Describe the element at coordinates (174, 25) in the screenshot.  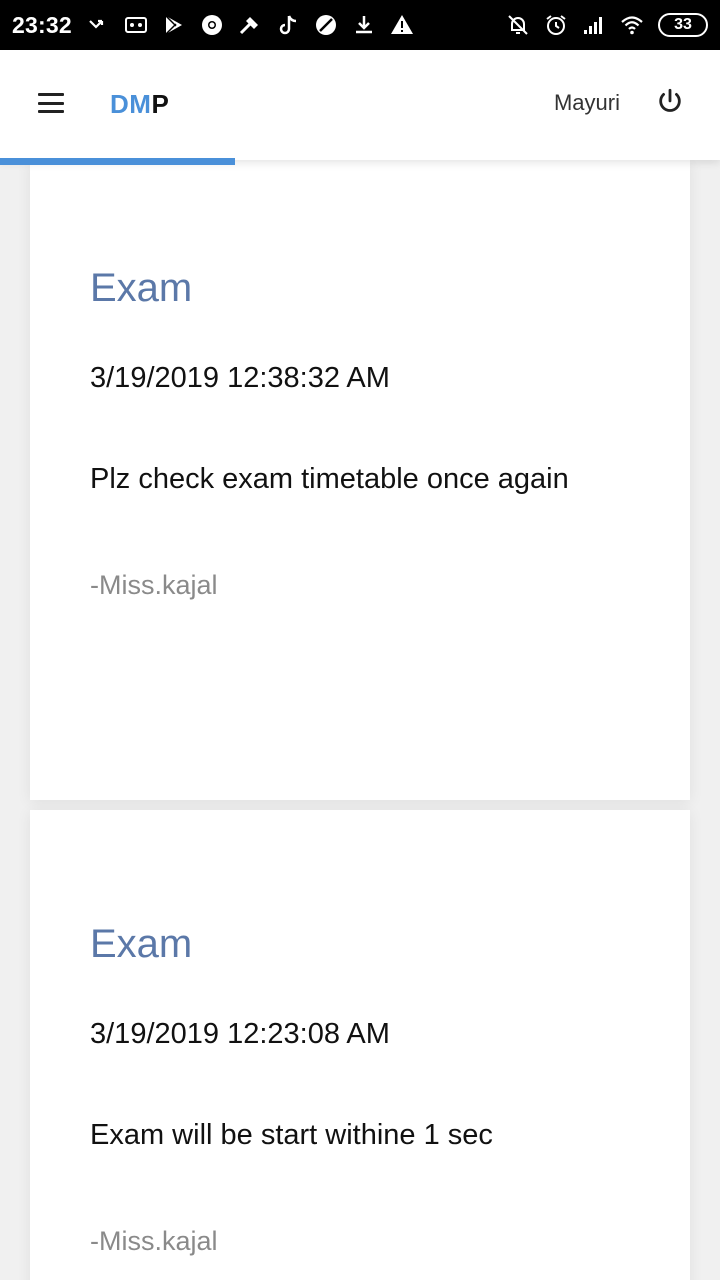
I see `play-store-icon` at that location.